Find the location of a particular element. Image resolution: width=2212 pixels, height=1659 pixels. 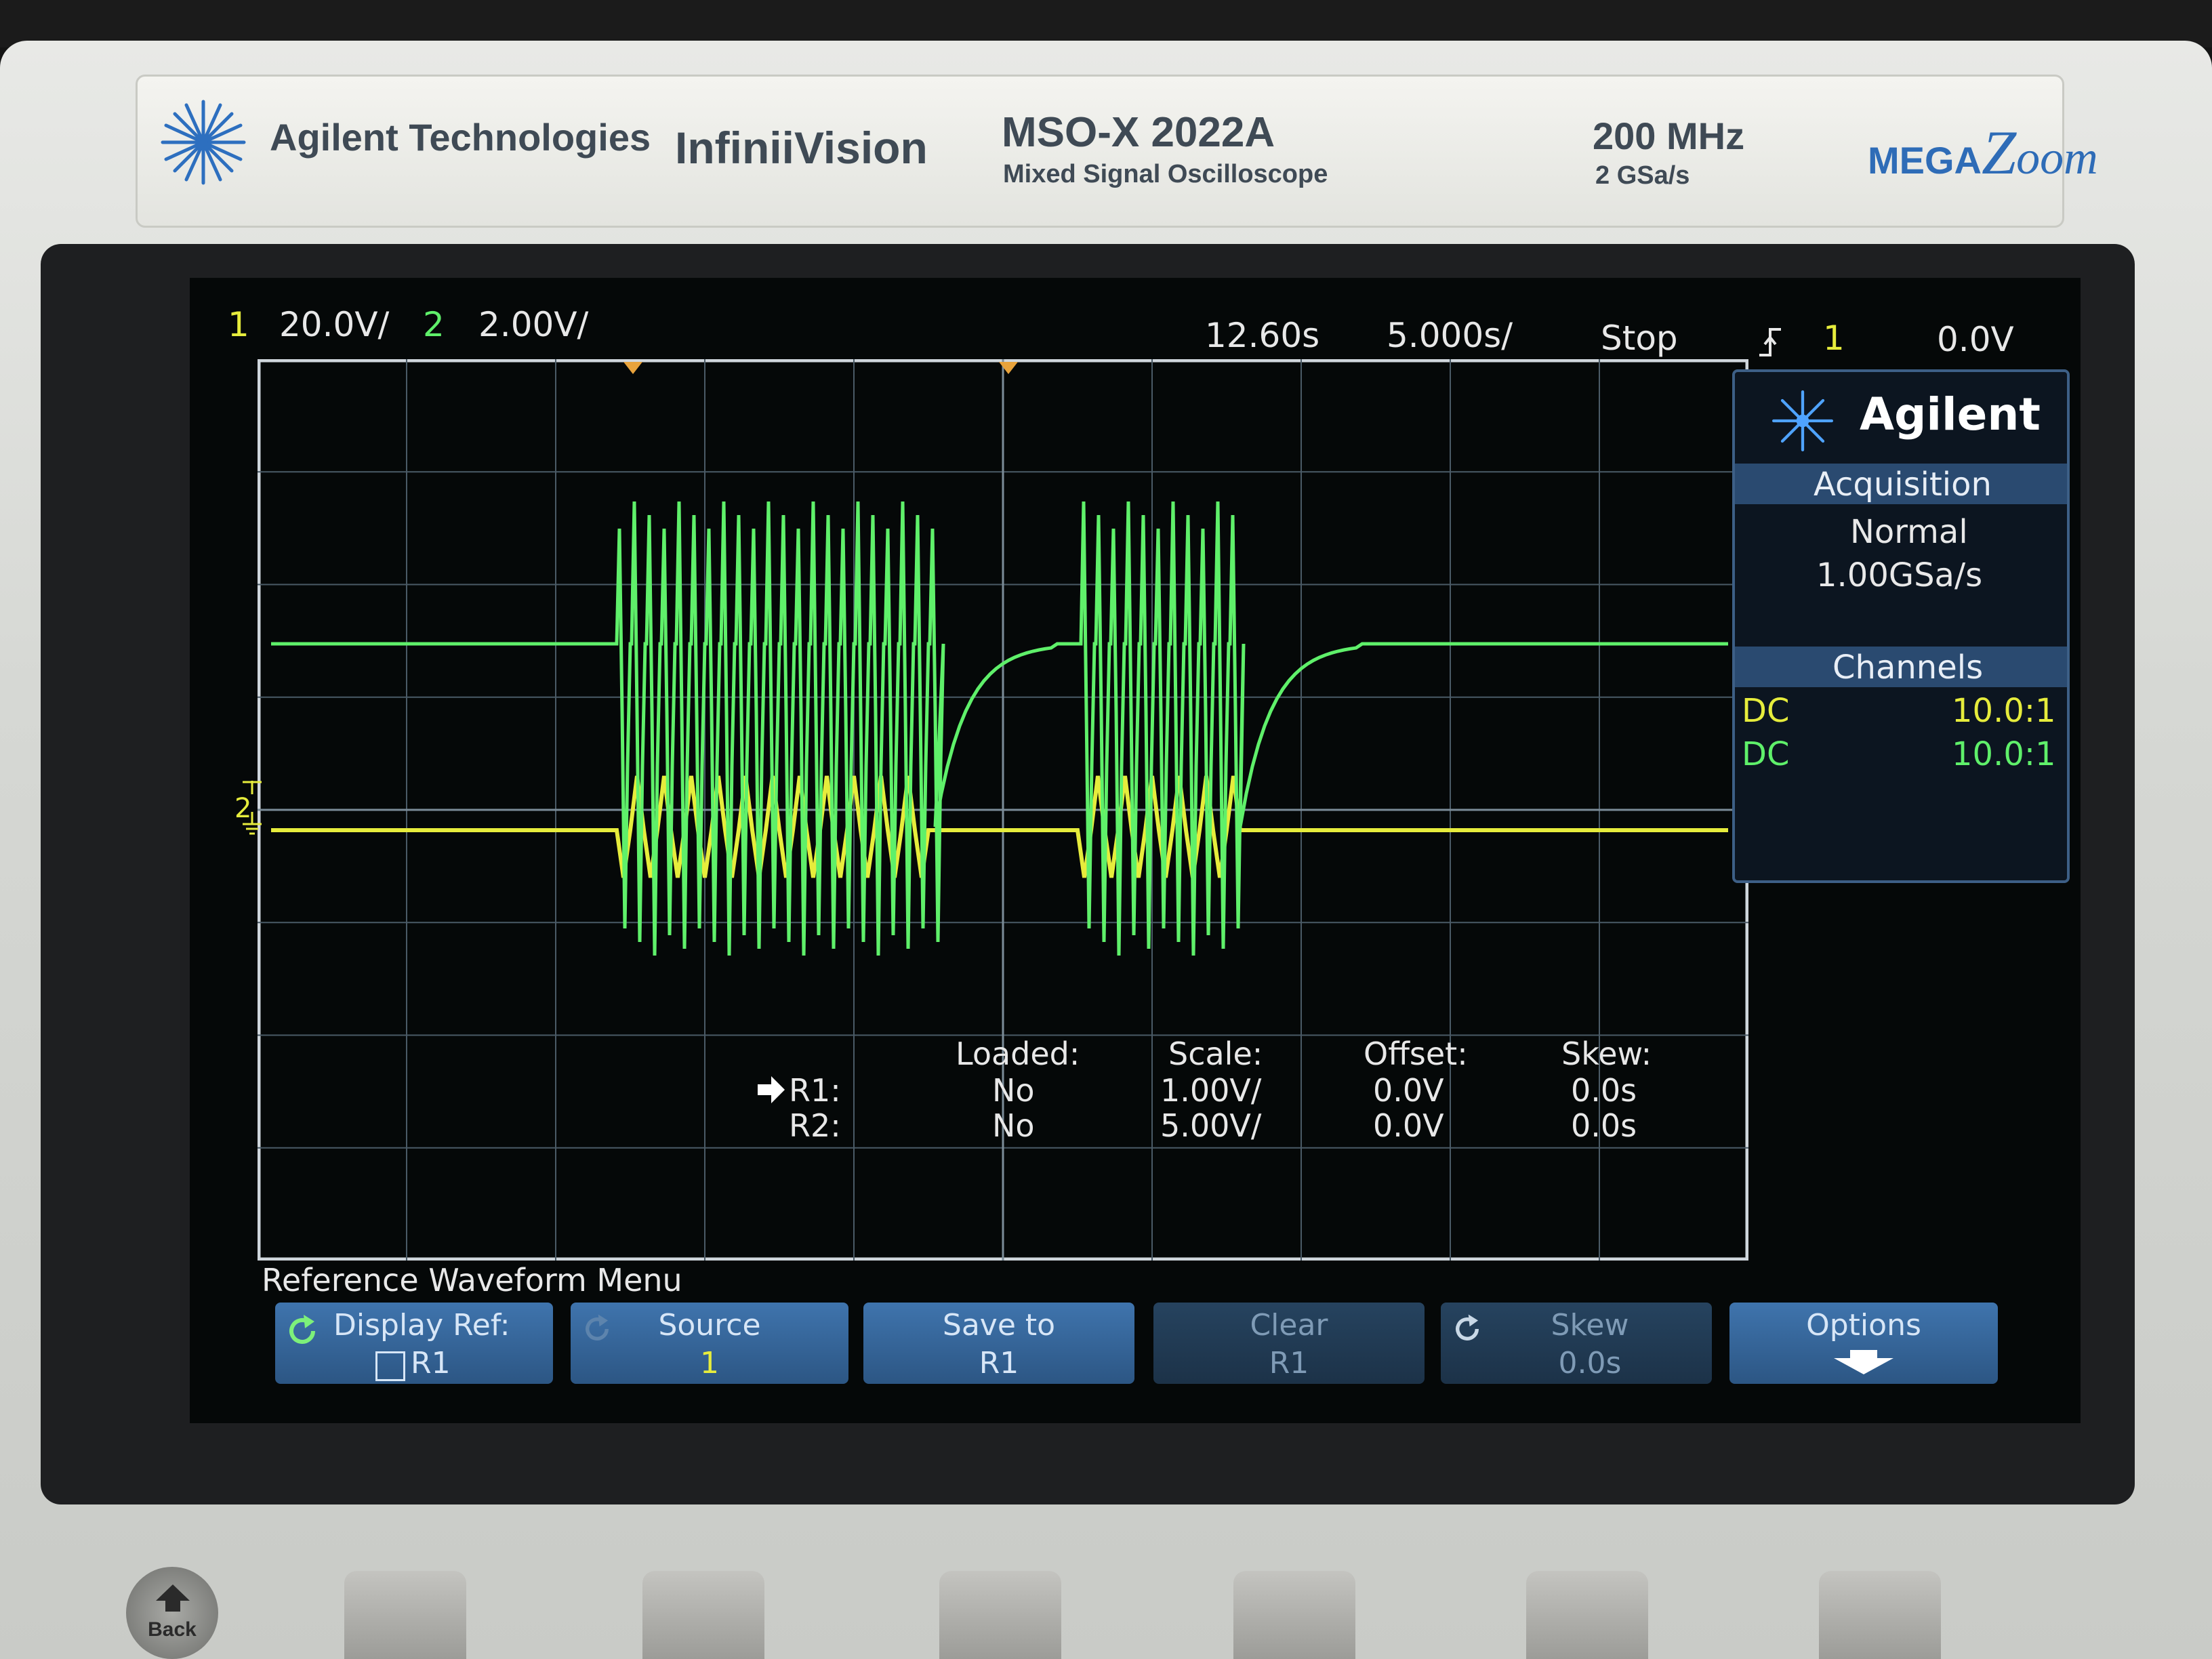

back-button is located at coordinates (172, 1613).